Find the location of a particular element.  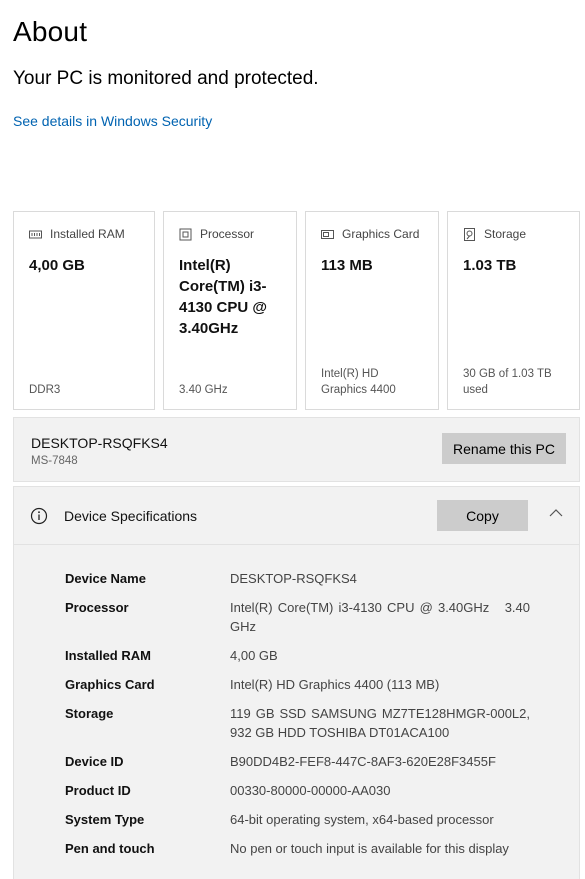

spec-key: Product ID is located at coordinates (98, 790).